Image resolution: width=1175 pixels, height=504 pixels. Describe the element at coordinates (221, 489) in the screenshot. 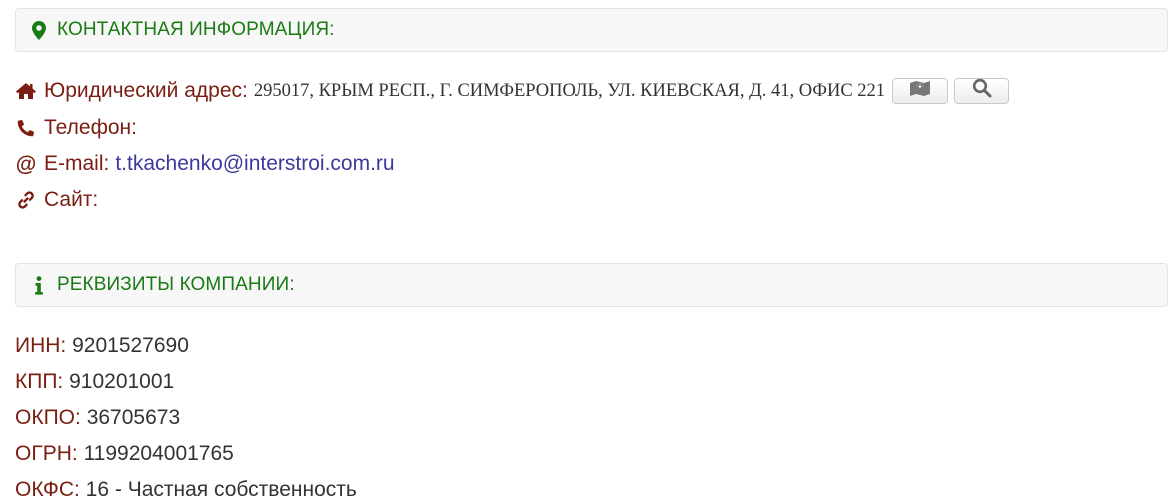

I see `okfs-value: 16 - Частная собственность` at that location.